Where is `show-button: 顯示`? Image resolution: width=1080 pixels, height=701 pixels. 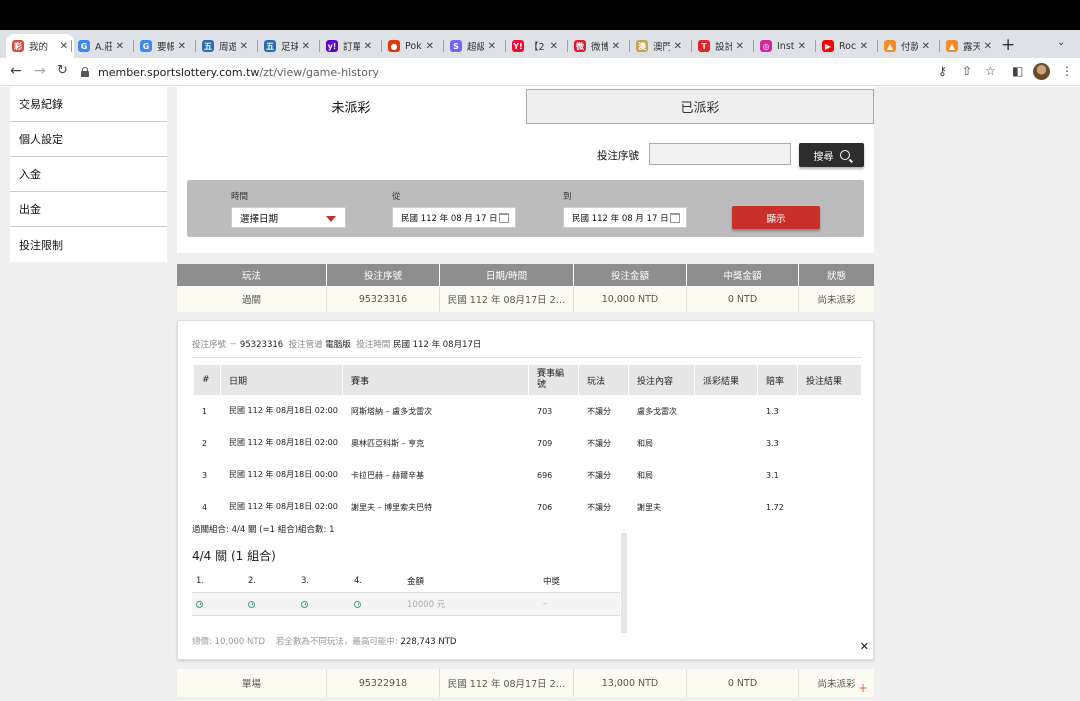
show-button: 顯示 is located at coordinates (776, 217).